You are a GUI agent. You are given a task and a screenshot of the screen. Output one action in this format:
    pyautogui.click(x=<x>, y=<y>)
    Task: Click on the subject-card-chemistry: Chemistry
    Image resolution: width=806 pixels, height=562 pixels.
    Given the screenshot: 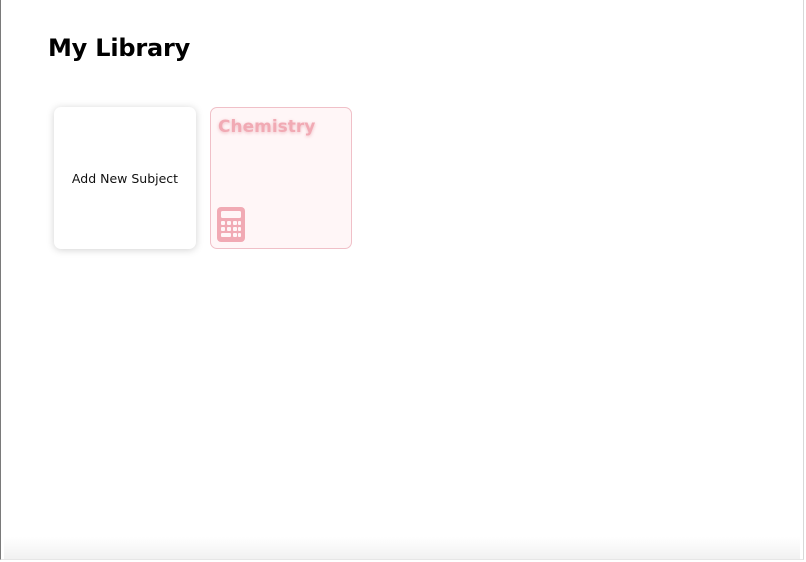 What is the action you would take?
    pyautogui.click(x=281, y=178)
    